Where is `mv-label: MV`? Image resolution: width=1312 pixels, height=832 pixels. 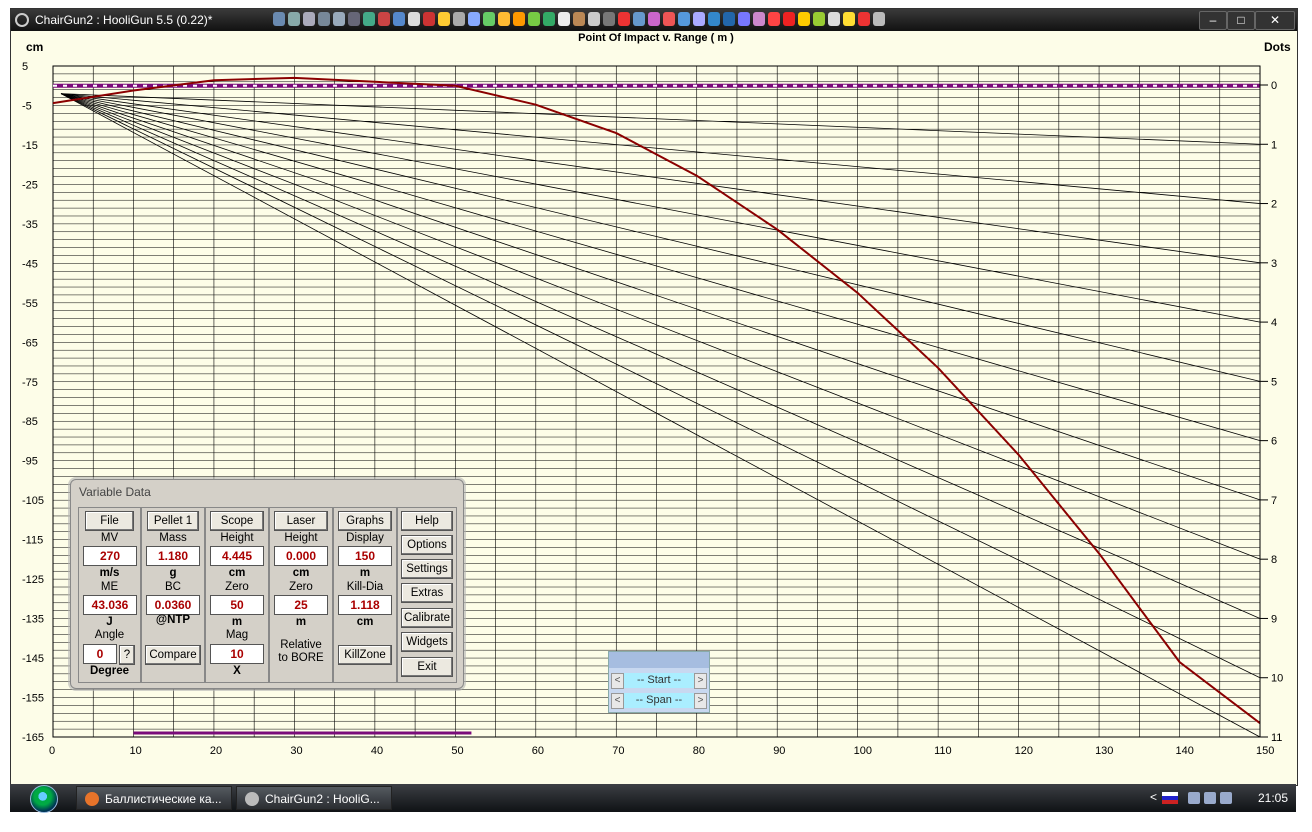 mv-label: MV is located at coordinates (109, 538).